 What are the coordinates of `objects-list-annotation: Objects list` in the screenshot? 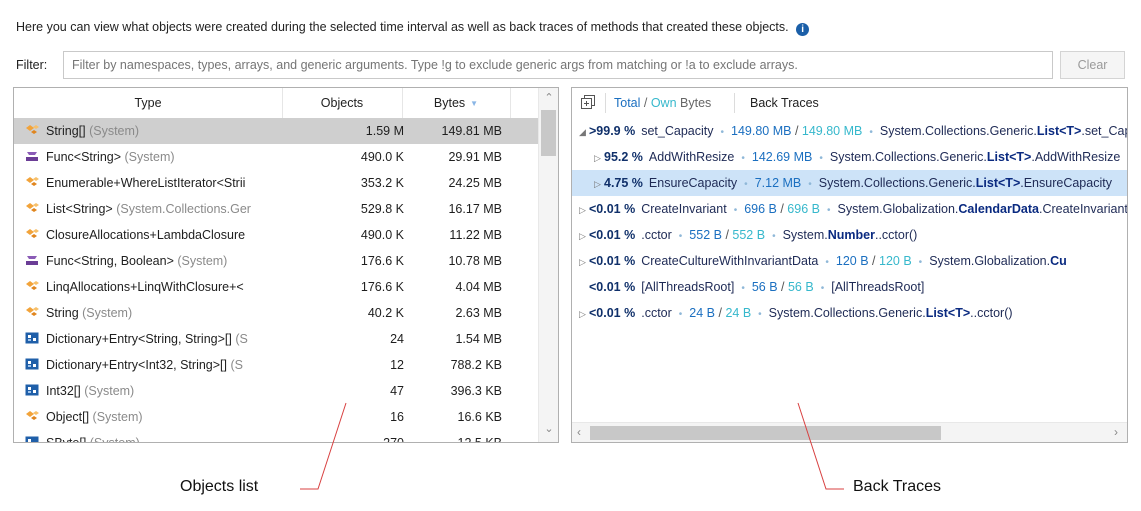 It's located at (219, 486).